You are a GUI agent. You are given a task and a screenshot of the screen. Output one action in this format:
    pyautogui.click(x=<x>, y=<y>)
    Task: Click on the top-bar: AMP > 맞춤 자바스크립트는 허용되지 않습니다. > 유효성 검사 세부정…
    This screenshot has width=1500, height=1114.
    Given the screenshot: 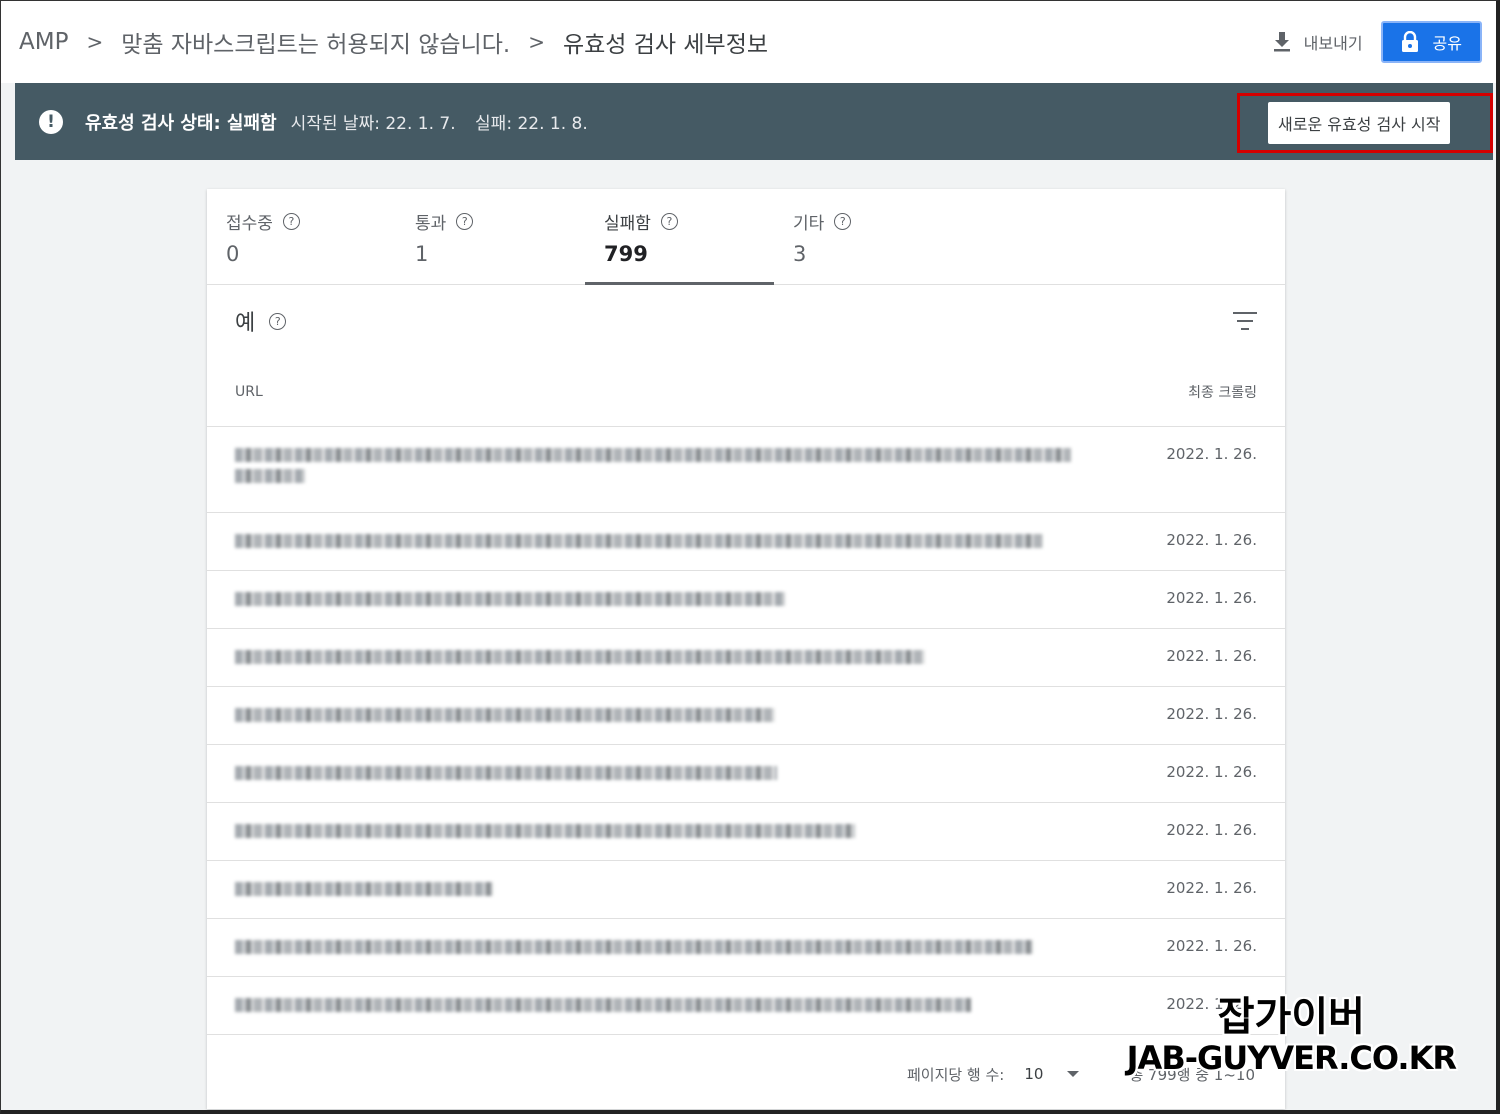 What is the action you would take?
    pyautogui.click(x=748, y=42)
    